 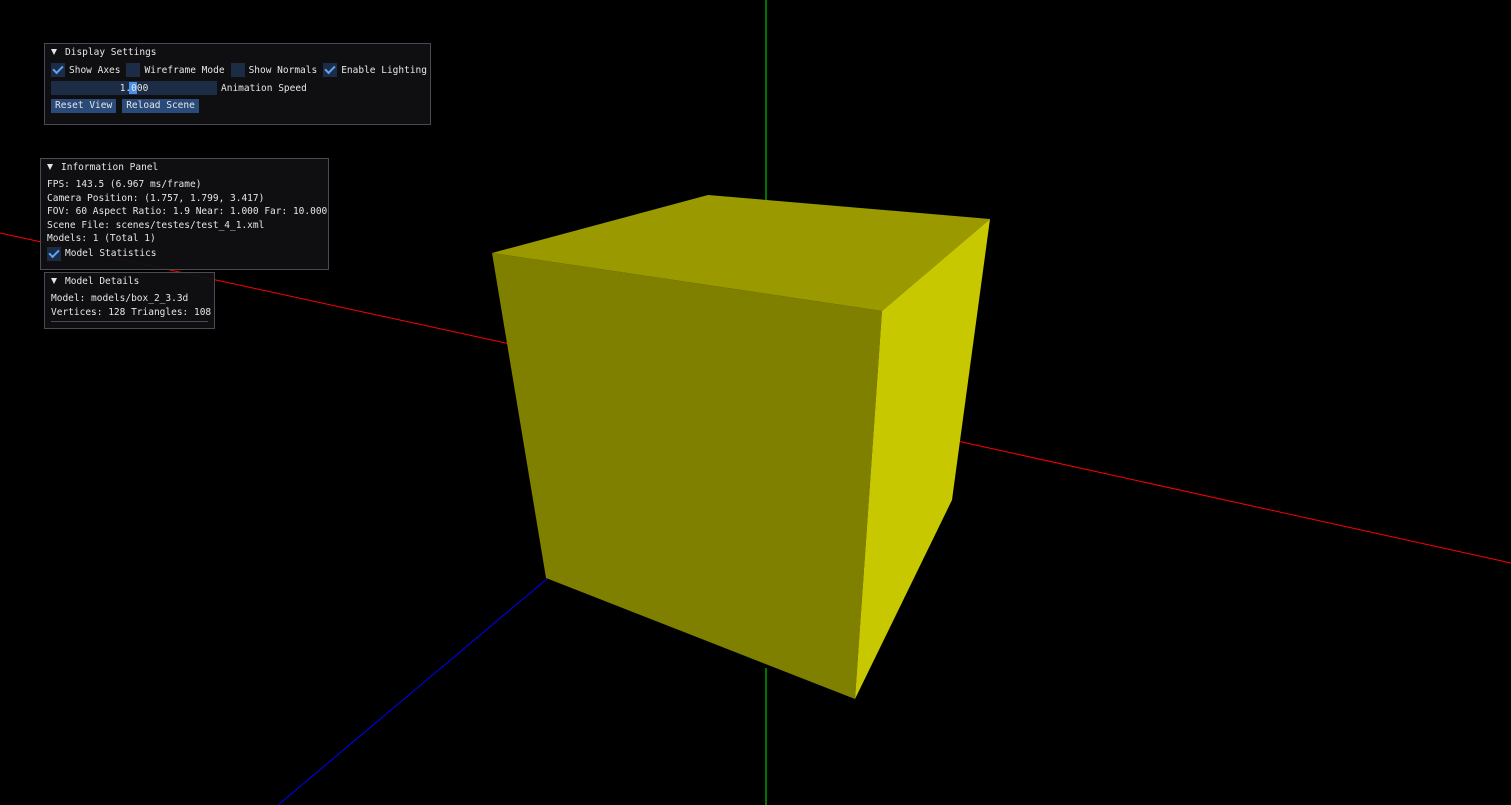 I want to click on show-axes-label: Show Axes, so click(x=95, y=70).